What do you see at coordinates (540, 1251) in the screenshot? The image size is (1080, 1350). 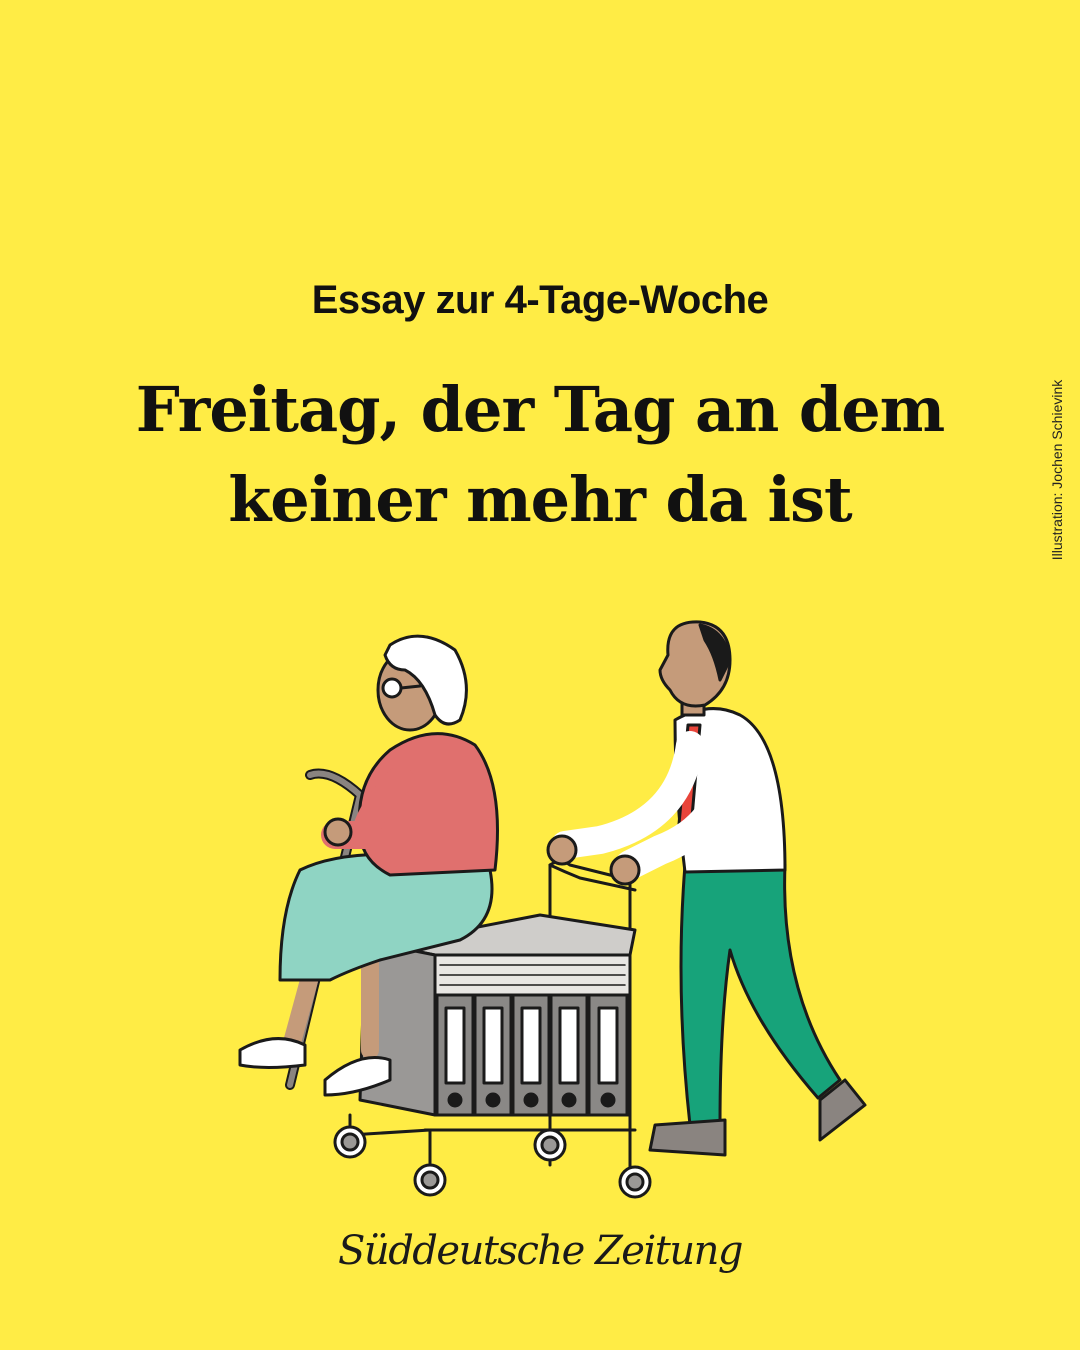 I see `publisher-logo: Süddeutsche Zeitung` at bounding box center [540, 1251].